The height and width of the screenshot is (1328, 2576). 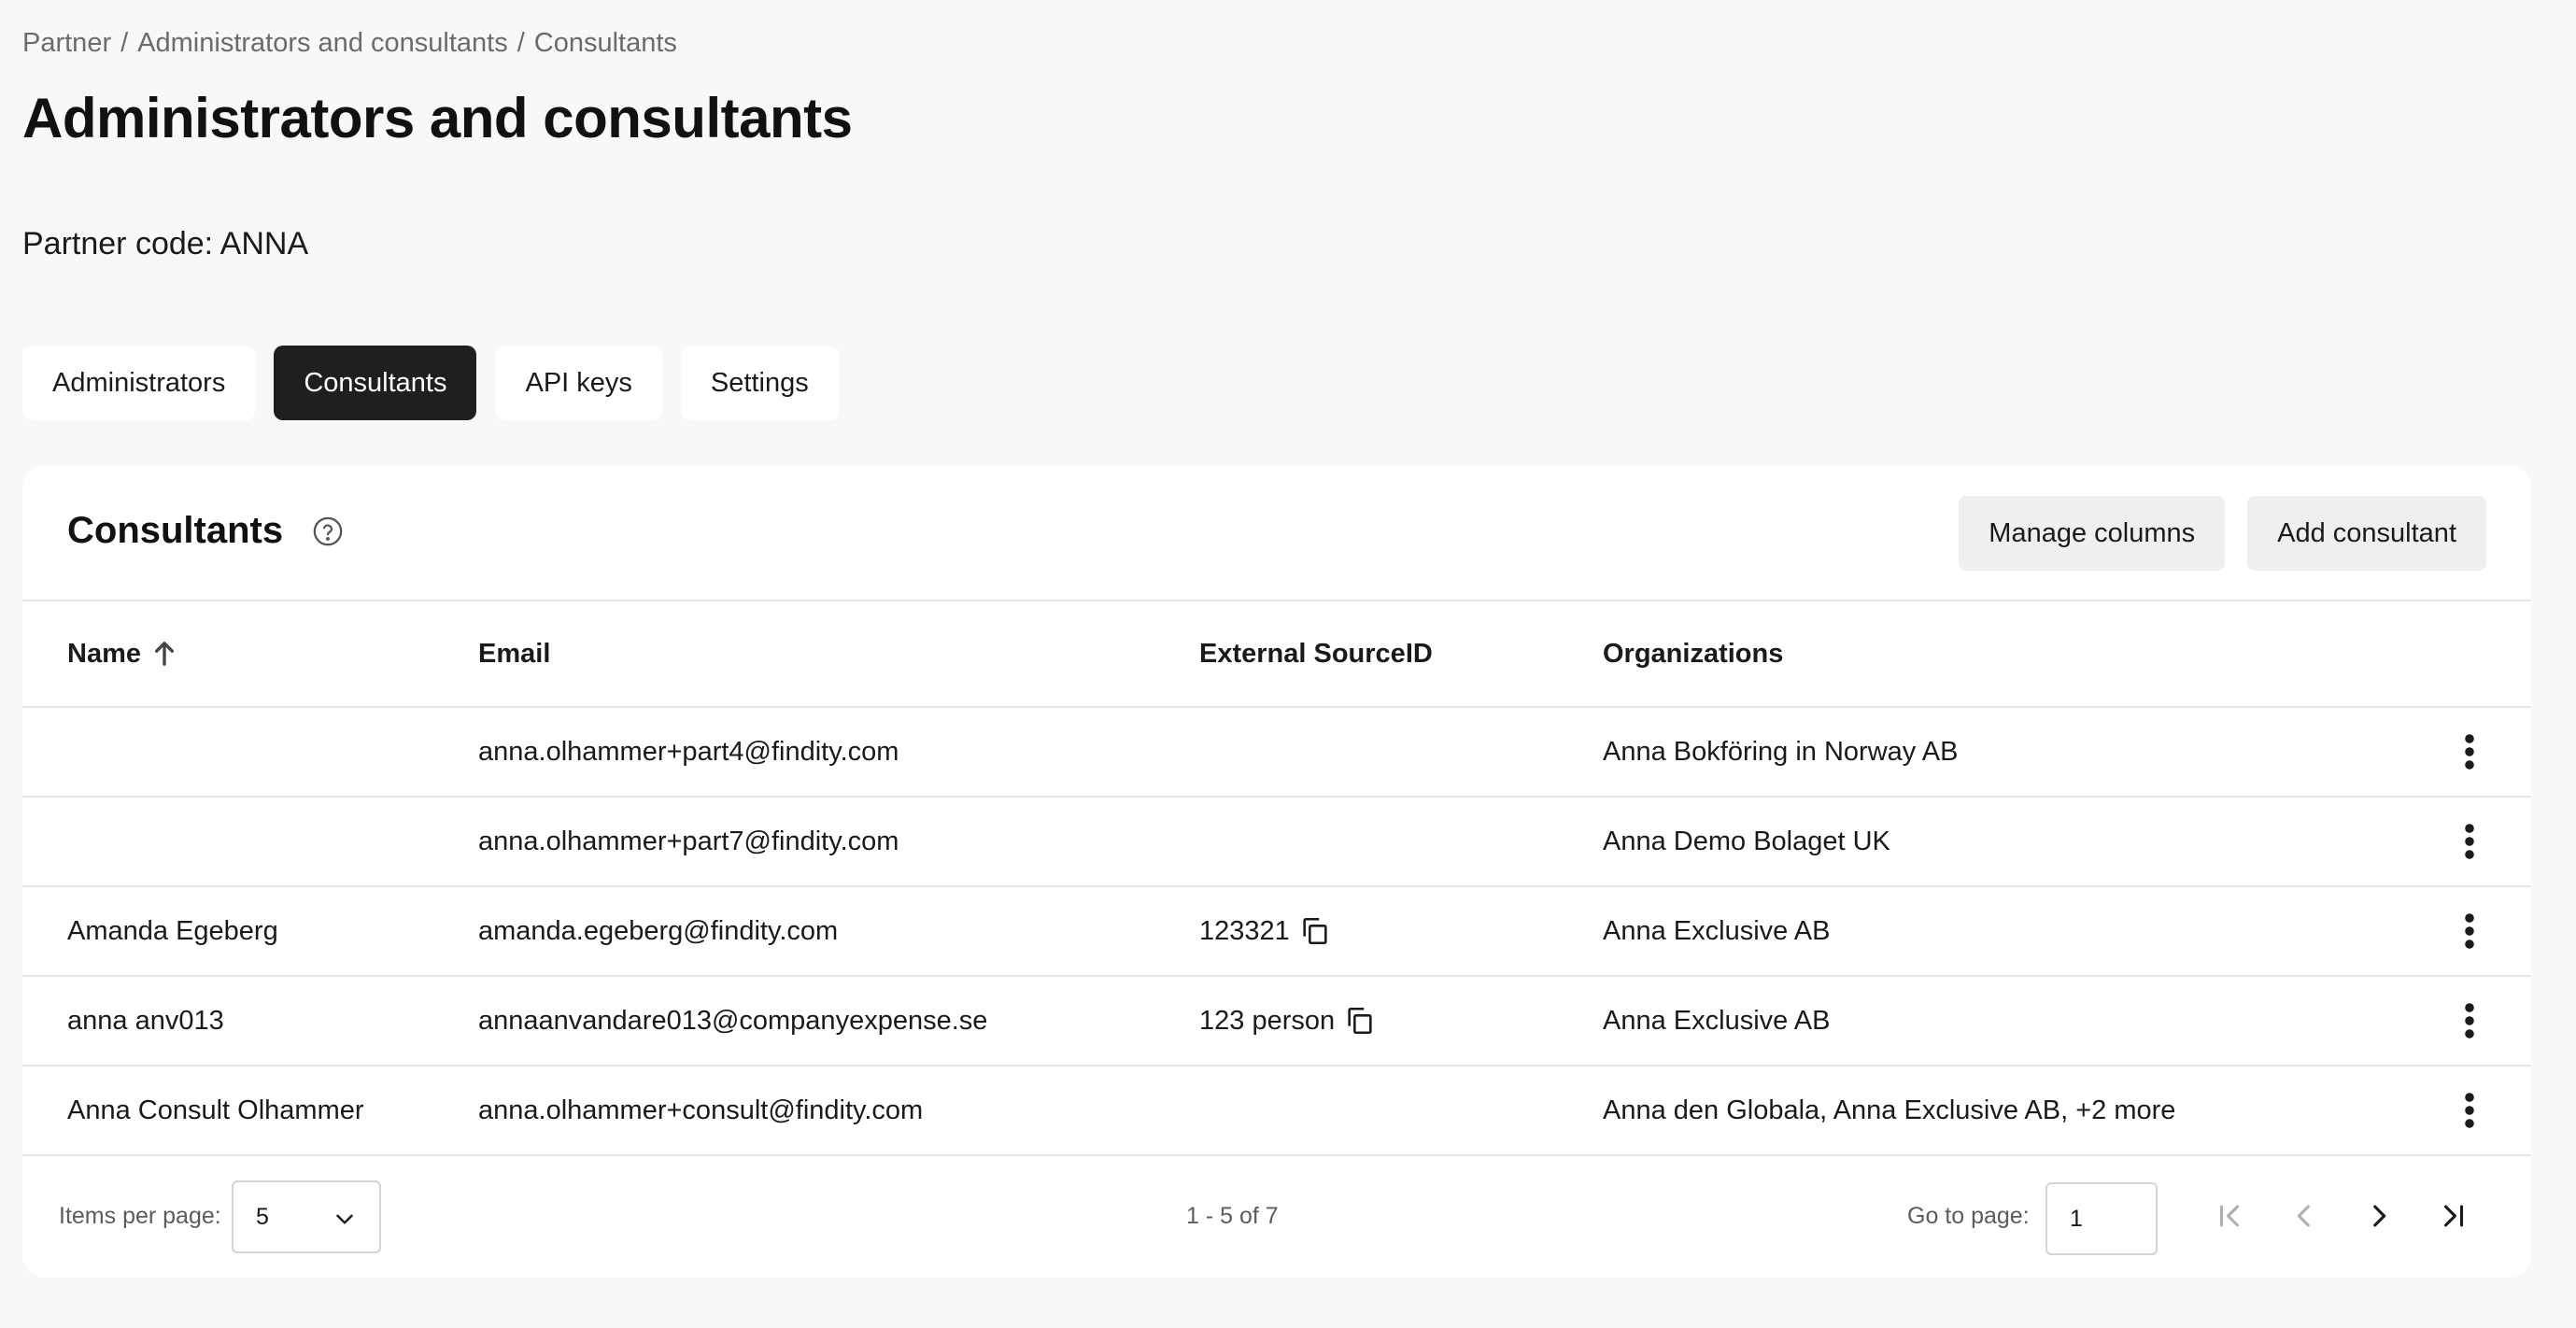 What do you see at coordinates (172, 930) in the screenshot?
I see `cell-name: Amanda Egeberg` at bounding box center [172, 930].